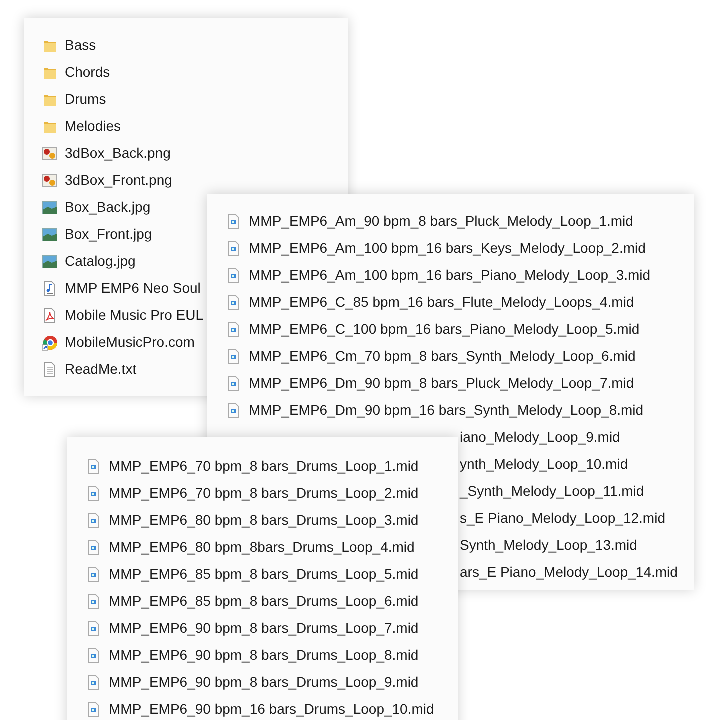  Describe the element at coordinates (130, 342) in the screenshot. I see `file-name: MobileMusicPro.com` at that location.